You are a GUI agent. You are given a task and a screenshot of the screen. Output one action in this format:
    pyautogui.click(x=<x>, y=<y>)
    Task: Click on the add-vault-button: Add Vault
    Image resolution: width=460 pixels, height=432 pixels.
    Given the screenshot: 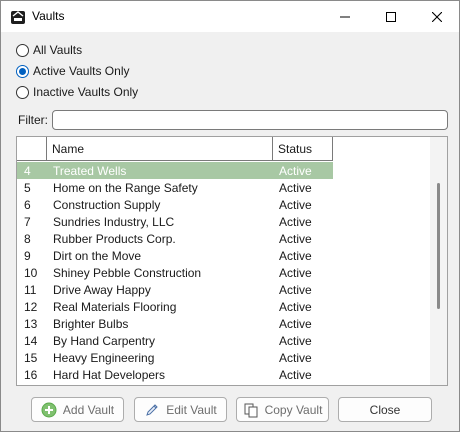 What is the action you would take?
    pyautogui.click(x=77, y=409)
    